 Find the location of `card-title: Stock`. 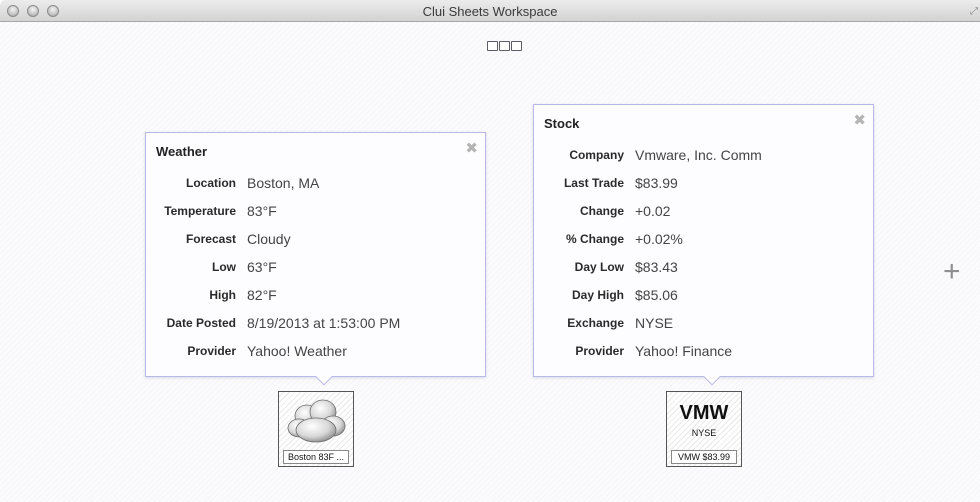

card-title: Stock is located at coordinates (562, 123).